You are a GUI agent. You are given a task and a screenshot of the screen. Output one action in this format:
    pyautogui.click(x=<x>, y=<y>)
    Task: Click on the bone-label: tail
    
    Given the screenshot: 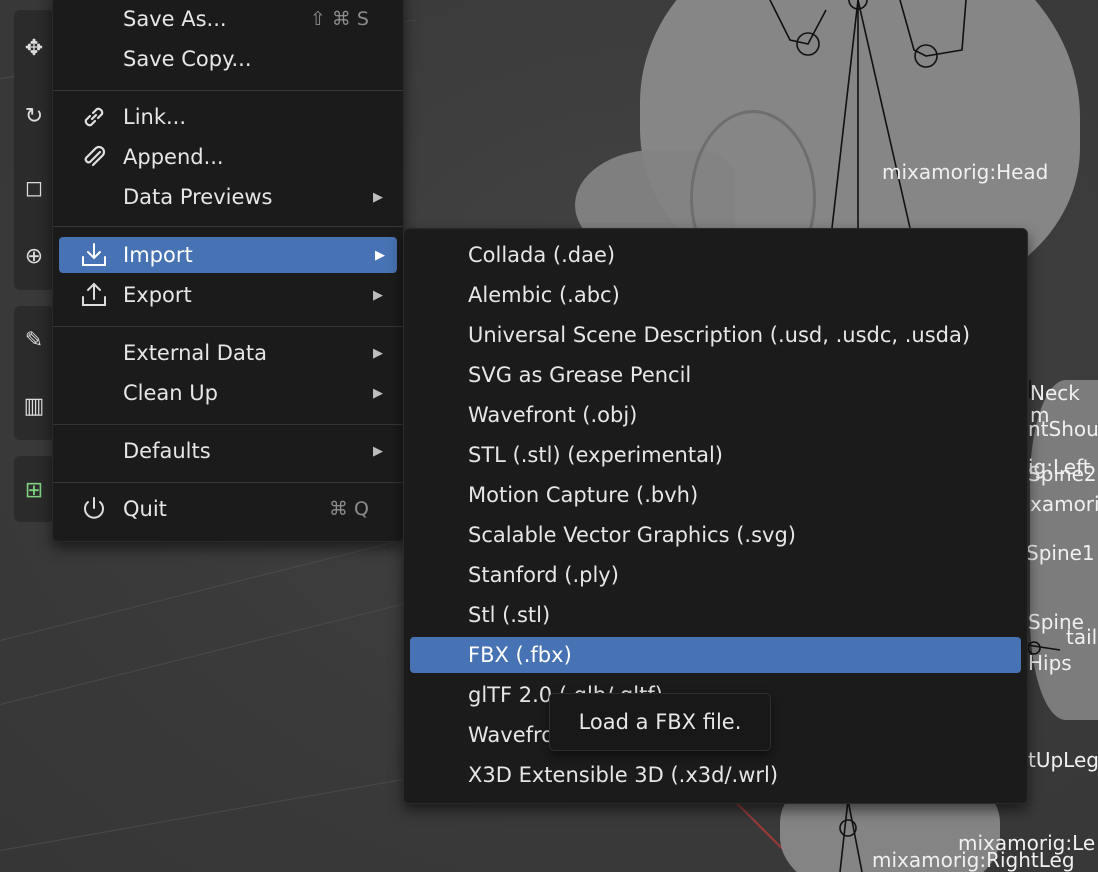 What is the action you would take?
    pyautogui.click(x=1082, y=637)
    